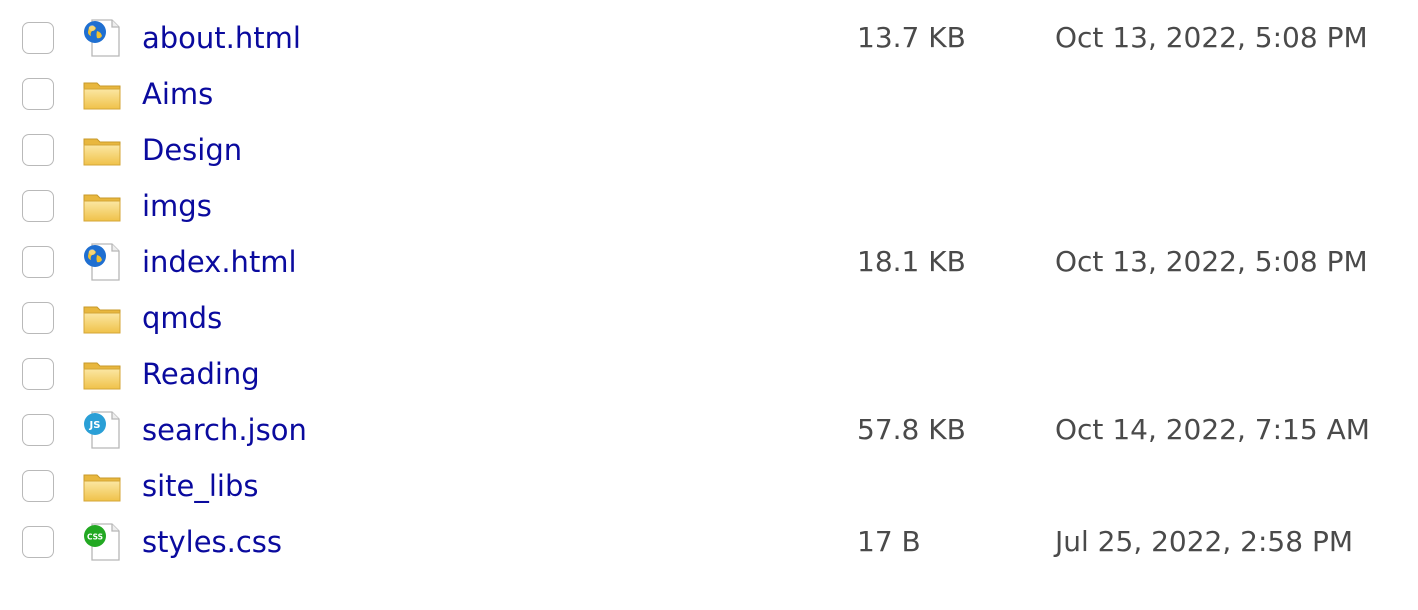 This screenshot has height=610, width=1418. What do you see at coordinates (200, 486) in the screenshot?
I see `file-name-link: site_libs` at bounding box center [200, 486].